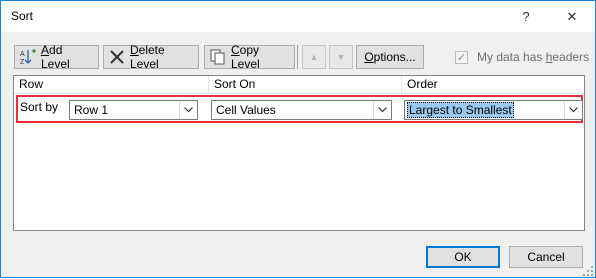 The width and height of the screenshot is (596, 279). I want to click on move-up-button: ▲, so click(314, 57).